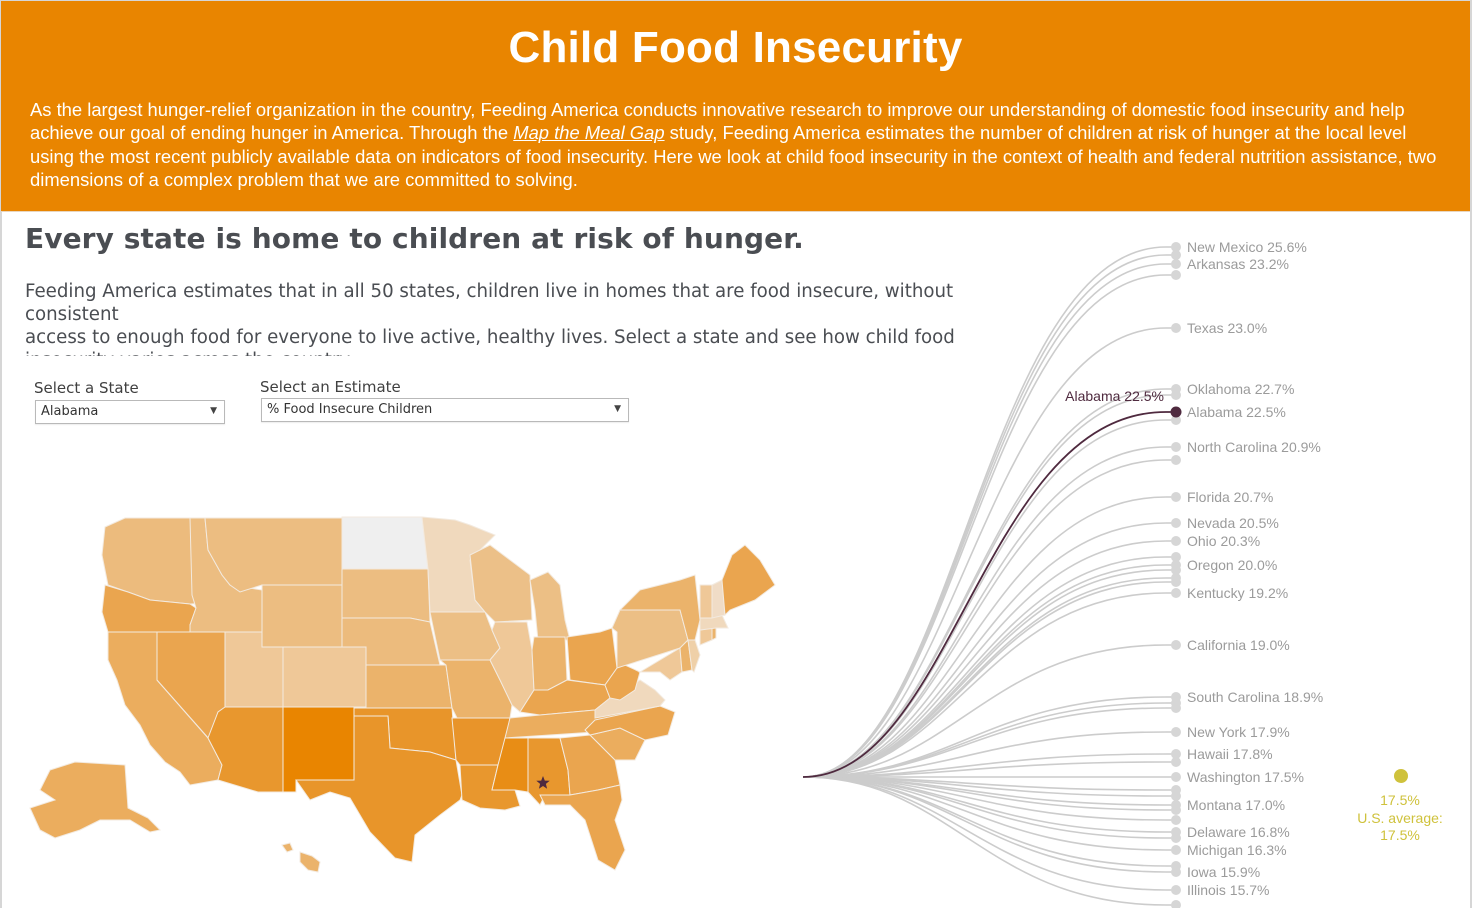 The height and width of the screenshot is (908, 1472). What do you see at coordinates (1176, 850) in the screenshot?
I see `endpoint-dot-michigan` at bounding box center [1176, 850].